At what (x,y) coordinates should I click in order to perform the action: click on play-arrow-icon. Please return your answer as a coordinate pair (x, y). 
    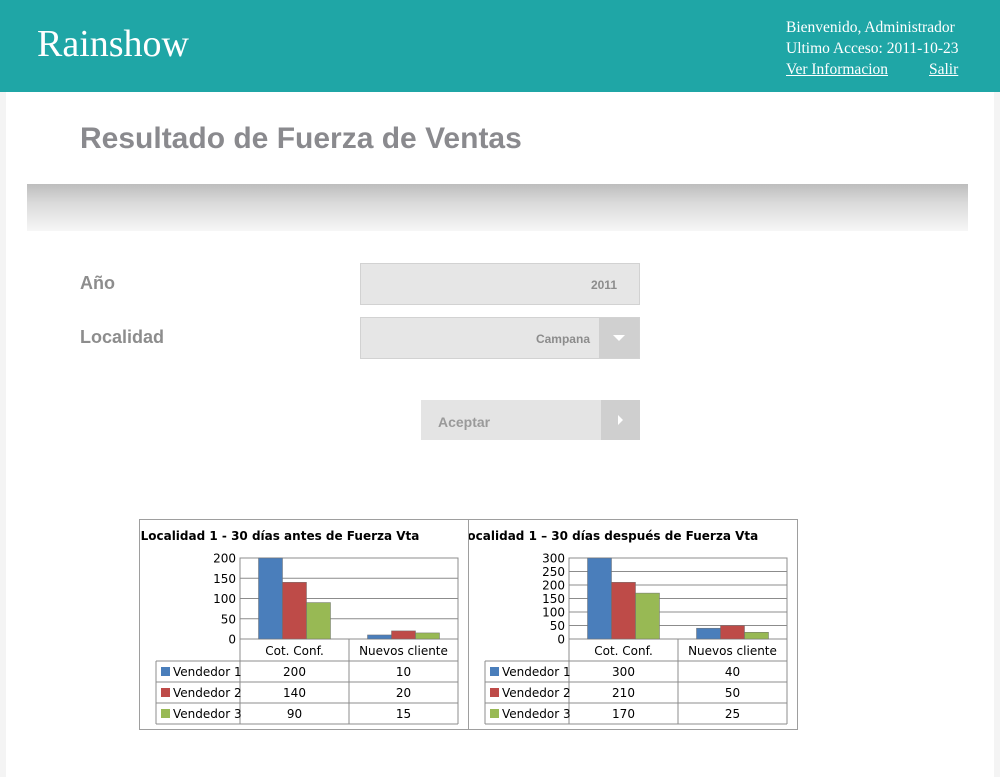
    Looking at the image, I should click on (620, 420).